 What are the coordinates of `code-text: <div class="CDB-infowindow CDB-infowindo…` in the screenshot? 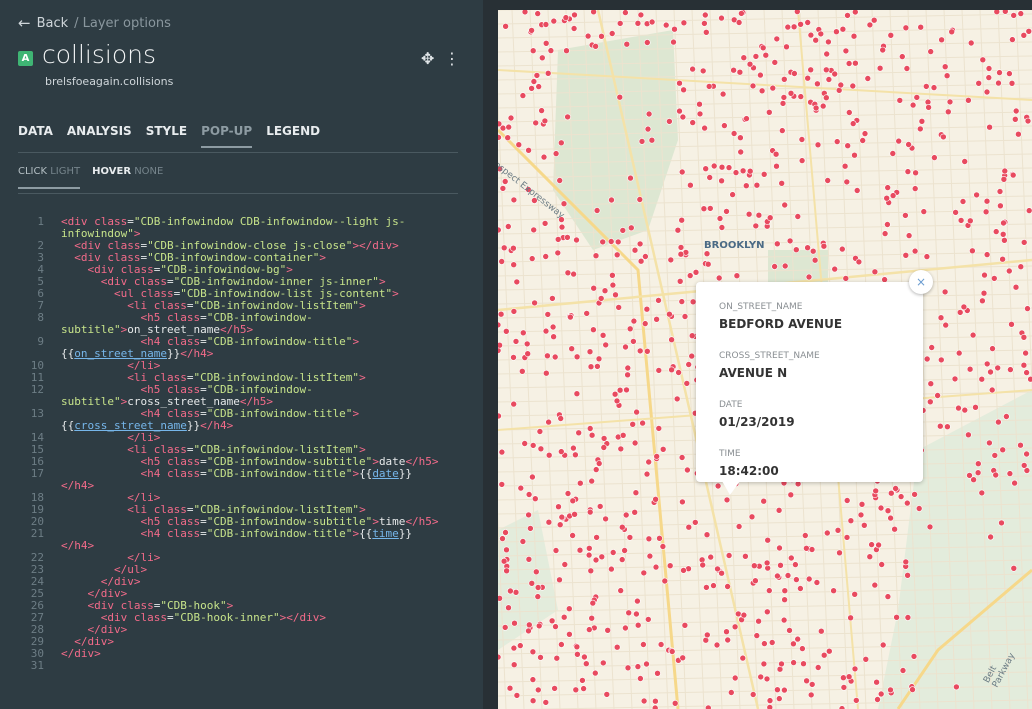 It's located at (244, 228).